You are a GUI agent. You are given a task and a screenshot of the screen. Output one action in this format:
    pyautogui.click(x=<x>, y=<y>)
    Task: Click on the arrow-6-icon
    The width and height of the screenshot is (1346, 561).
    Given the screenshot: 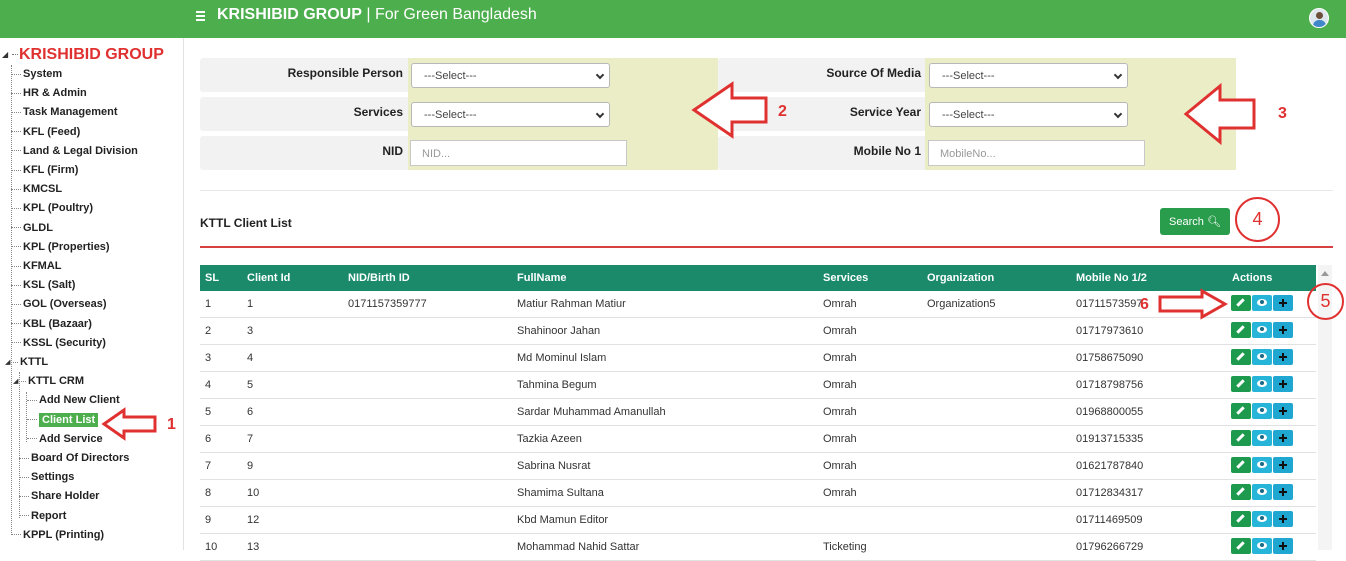 What is the action you would take?
    pyautogui.click(x=1193, y=304)
    